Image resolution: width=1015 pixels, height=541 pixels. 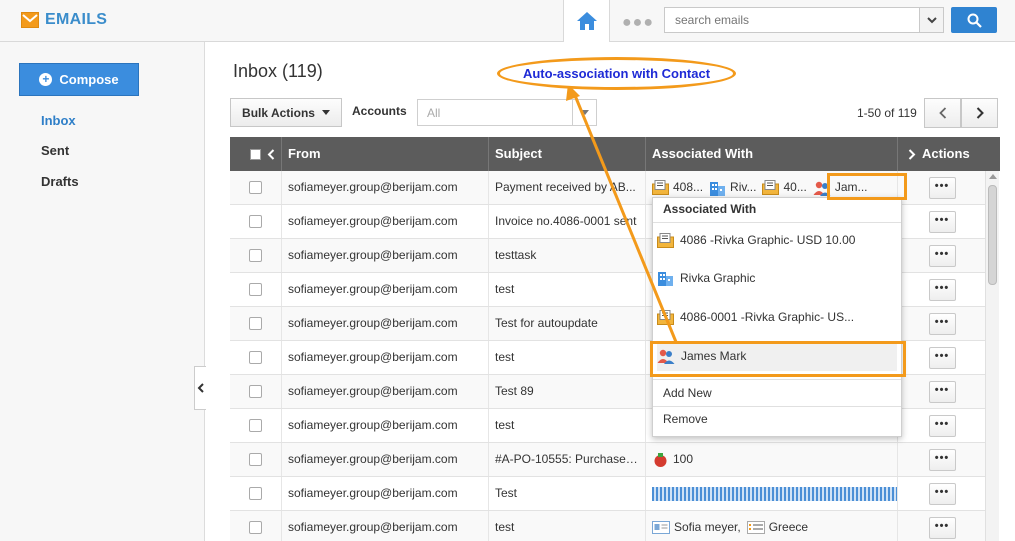 I want to click on column-header-associated: Associated With, so click(x=772, y=154).